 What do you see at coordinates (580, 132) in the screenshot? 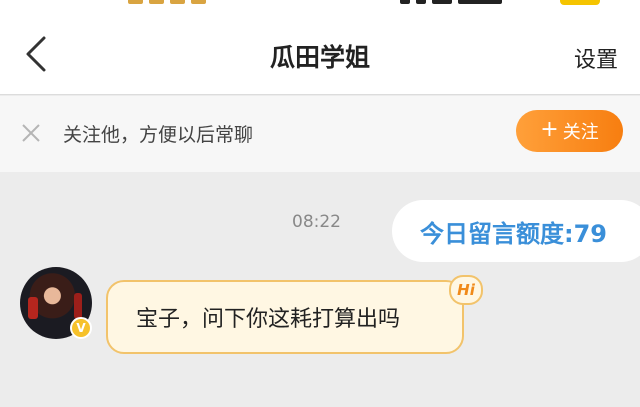
I see `follow-button-label: 关注` at bounding box center [580, 132].